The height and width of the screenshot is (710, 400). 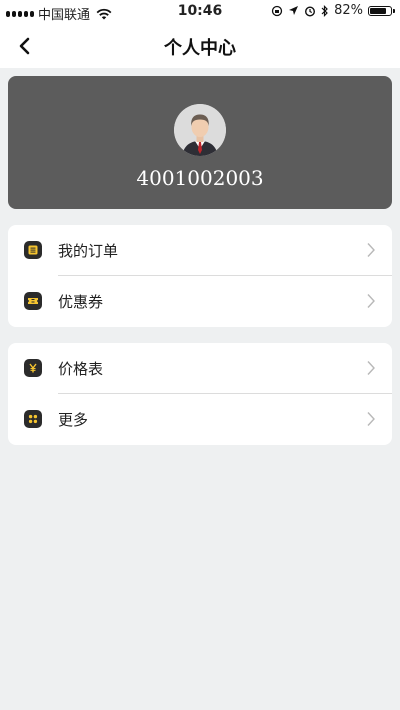 I want to click on status-bar: 中国联通 10:46 82%, so click(x=200, y=12).